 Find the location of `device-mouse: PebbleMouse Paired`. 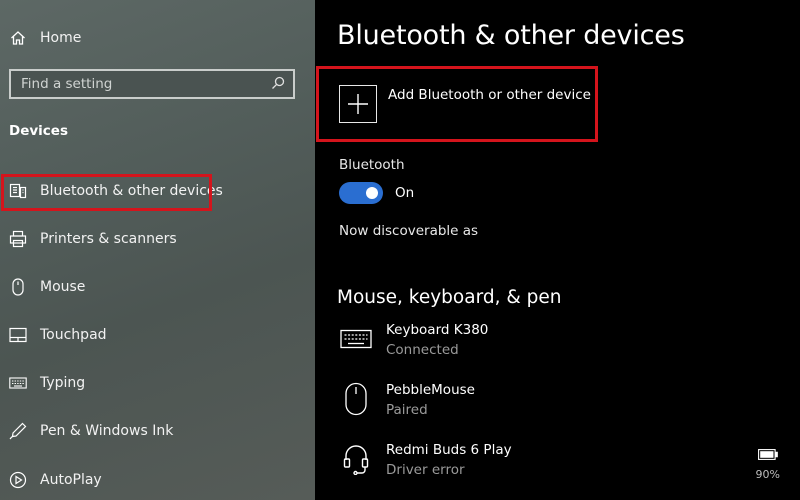

device-mouse: PebbleMouse Paired is located at coordinates (564, 400).